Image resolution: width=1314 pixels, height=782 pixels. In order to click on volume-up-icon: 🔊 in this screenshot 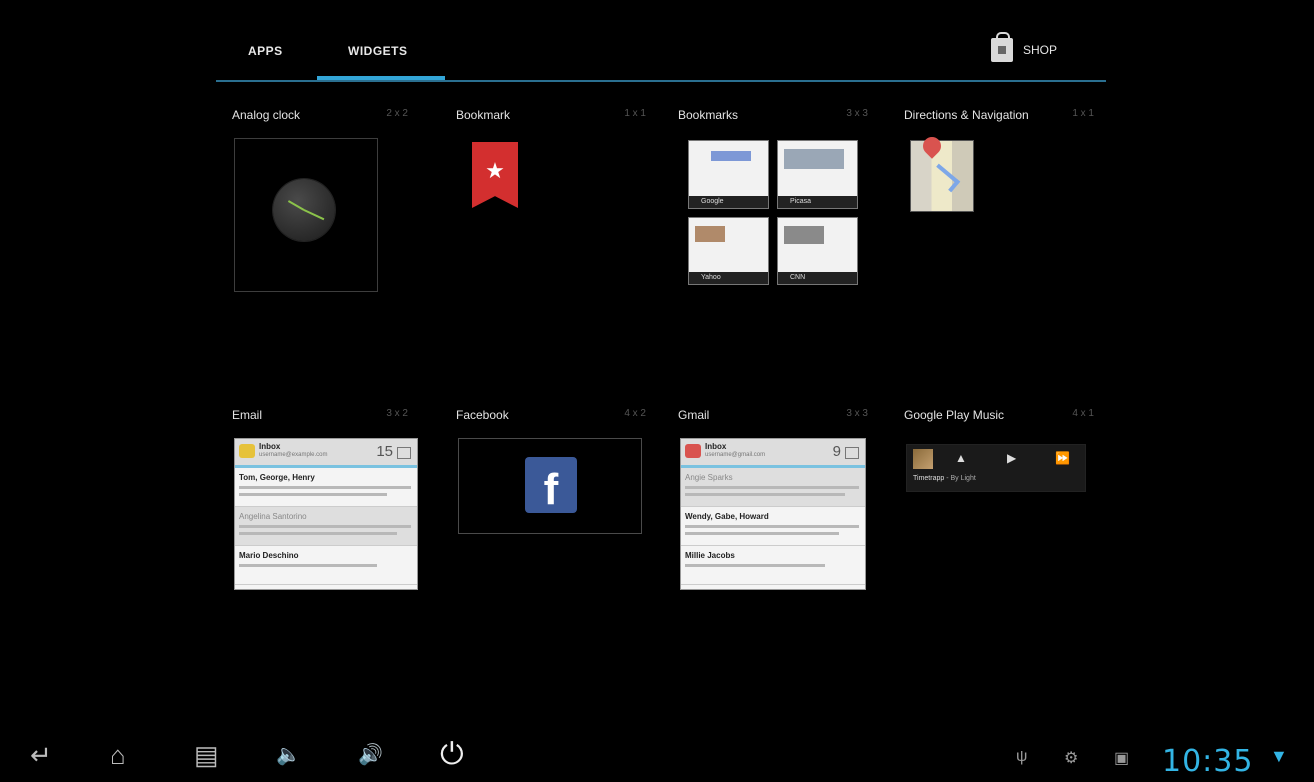, I will do `click(370, 755)`.